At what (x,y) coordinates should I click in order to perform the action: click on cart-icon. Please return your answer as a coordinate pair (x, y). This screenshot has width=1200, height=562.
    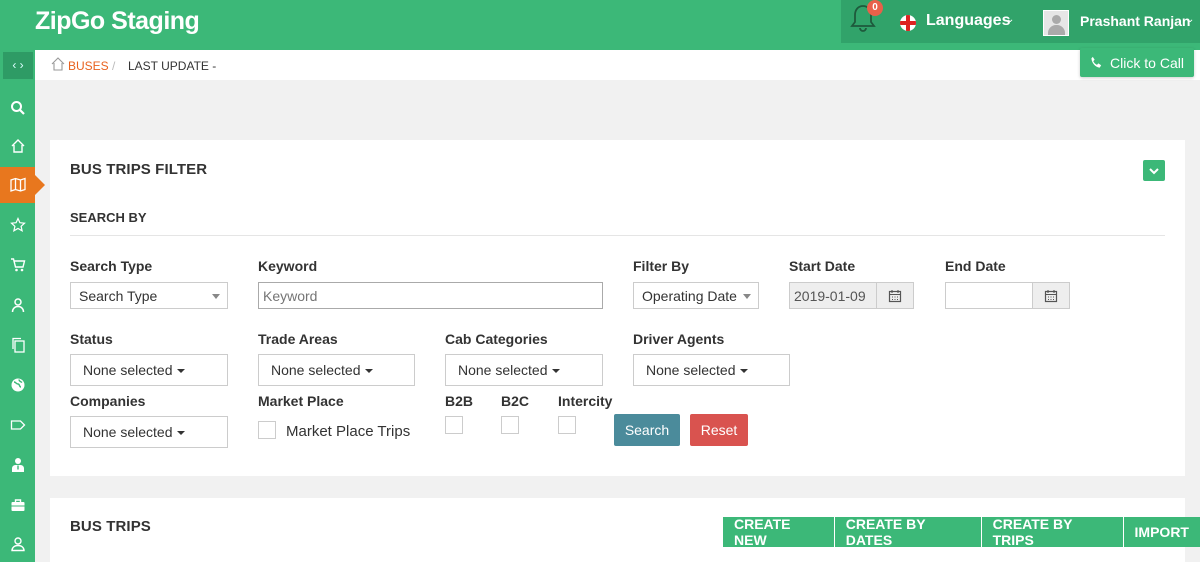
    Looking at the image, I should click on (17, 265).